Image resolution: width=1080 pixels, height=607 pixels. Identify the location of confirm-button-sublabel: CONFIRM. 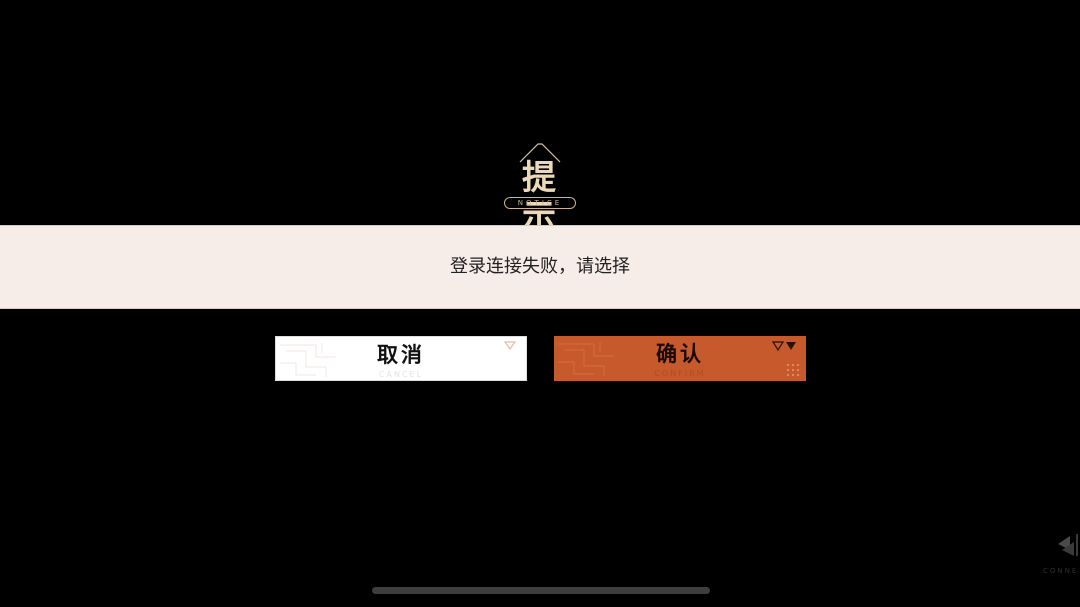
(680, 373).